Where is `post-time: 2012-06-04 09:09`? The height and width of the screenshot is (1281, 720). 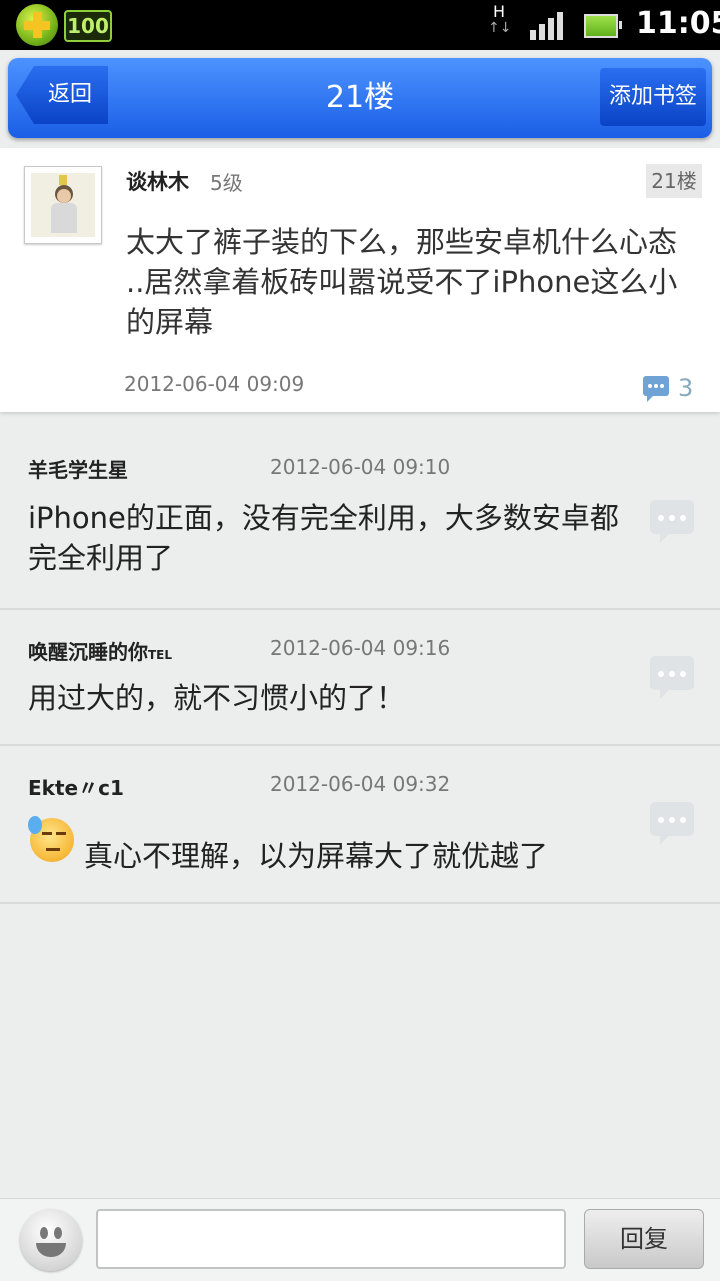 post-time: 2012-06-04 09:09 is located at coordinates (214, 384).